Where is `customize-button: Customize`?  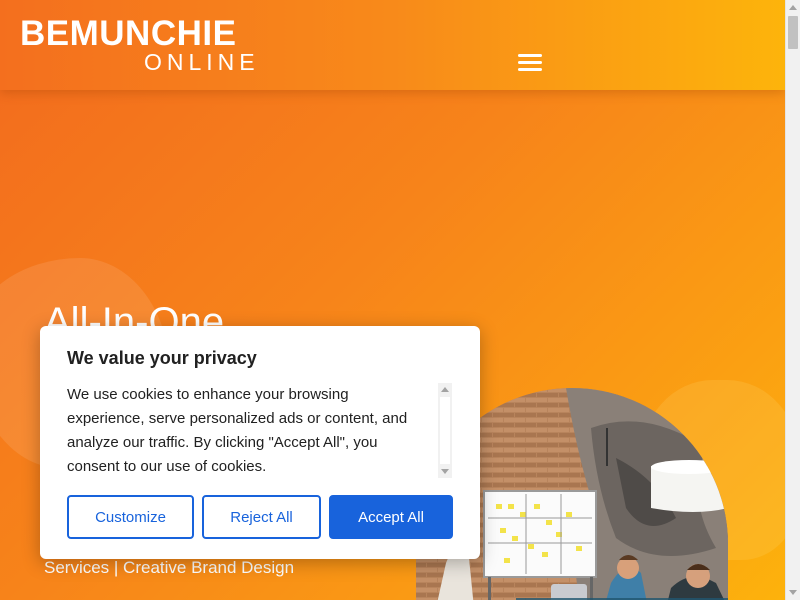
customize-button: Customize is located at coordinates (130, 517).